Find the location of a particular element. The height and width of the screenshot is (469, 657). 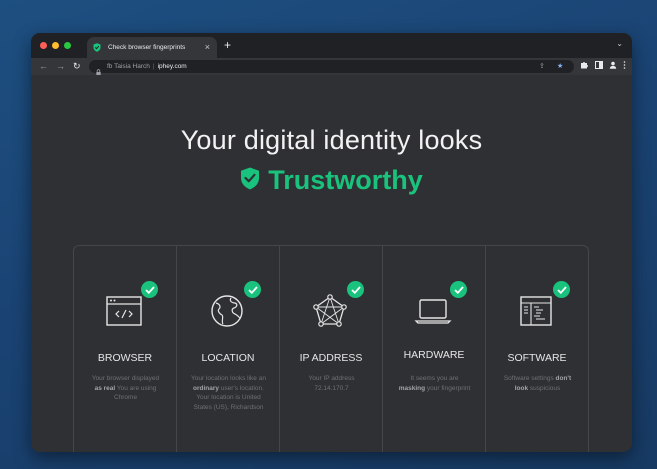

card-title: HARDWARE is located at coordinates (434, 355).